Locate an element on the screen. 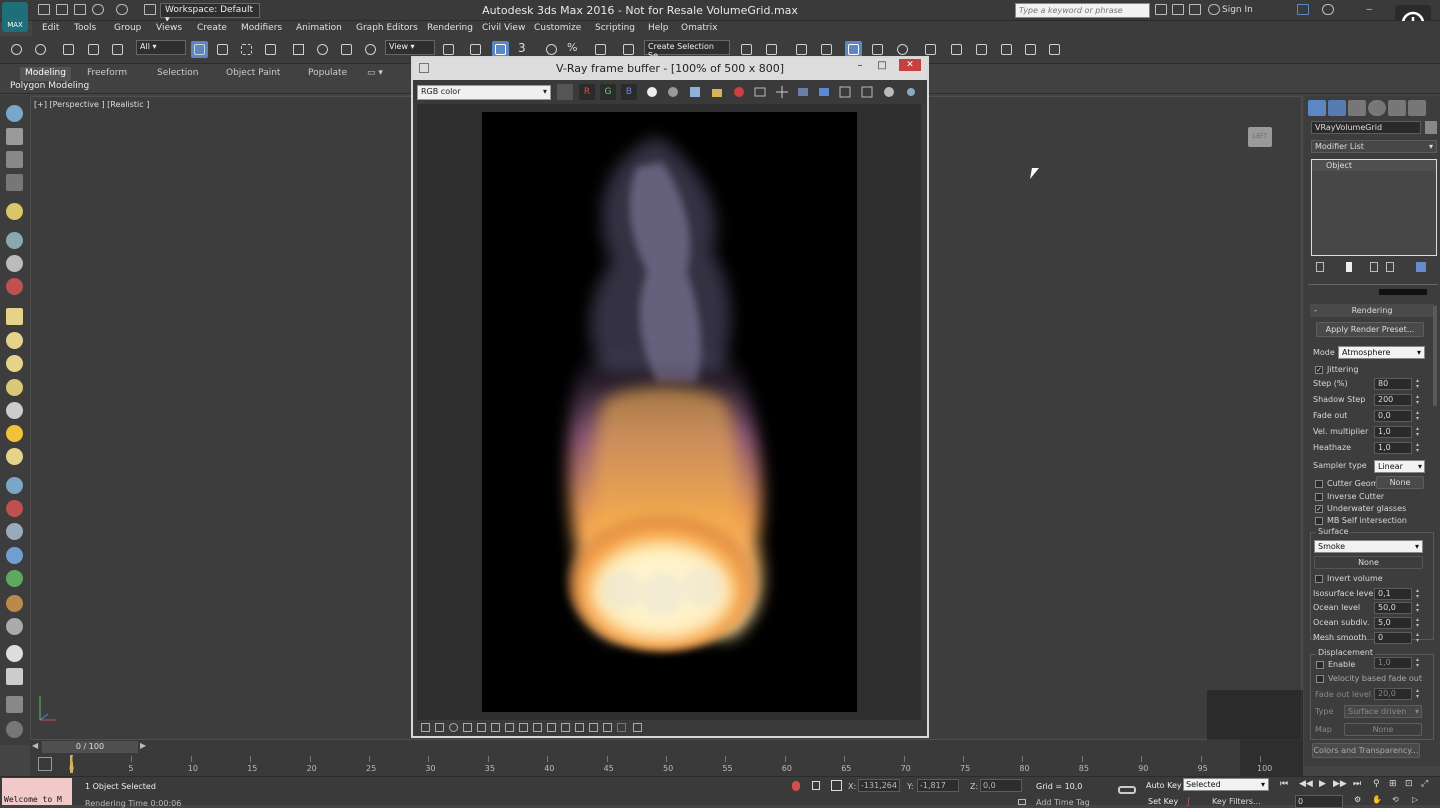 This screenshot has height=808, width=1440. menu-customize: Customize is located at coordinates (557, 28).